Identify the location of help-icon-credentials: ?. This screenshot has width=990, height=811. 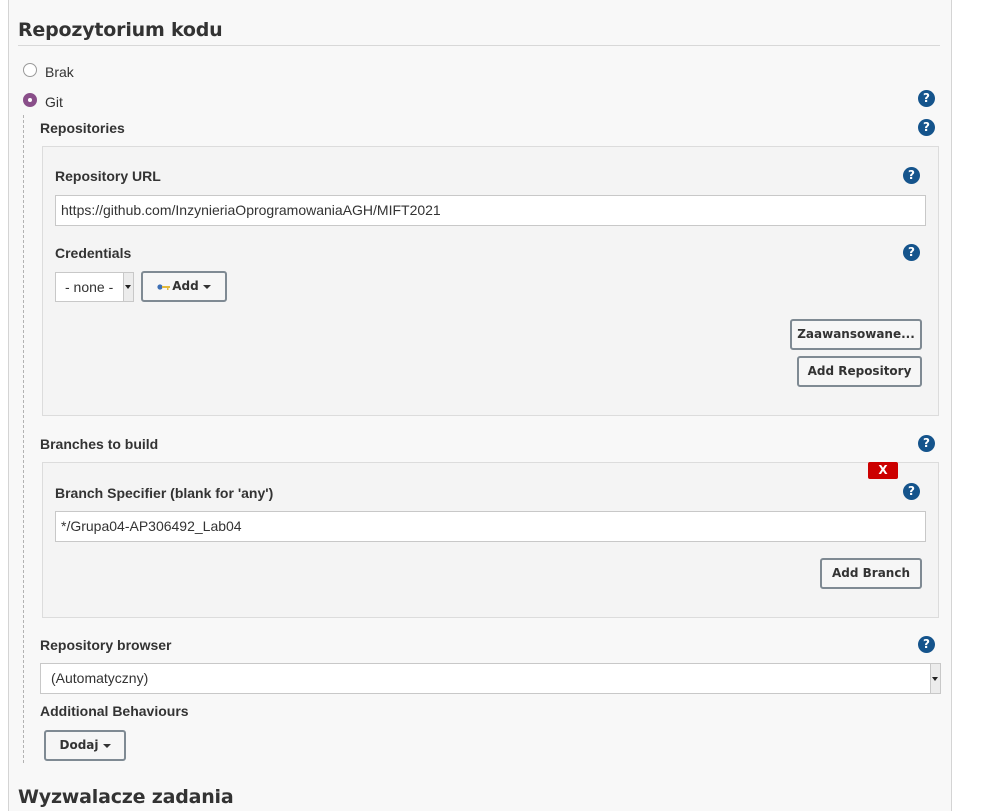
(911, 252).